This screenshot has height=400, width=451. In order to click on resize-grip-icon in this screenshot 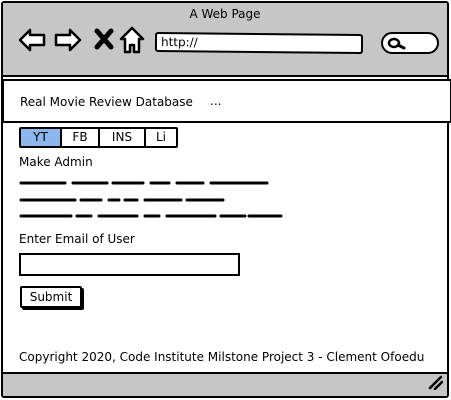, I will do `click(435, 384)`.